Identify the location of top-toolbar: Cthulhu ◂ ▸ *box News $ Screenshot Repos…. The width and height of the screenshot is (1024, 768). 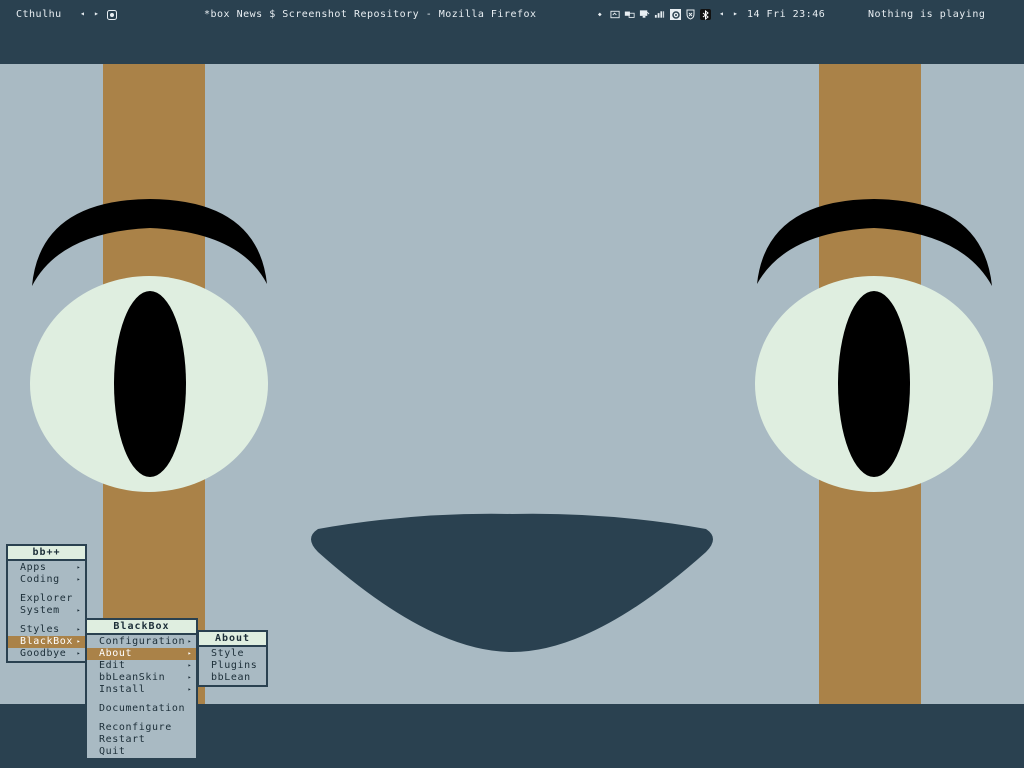
(512, 32).